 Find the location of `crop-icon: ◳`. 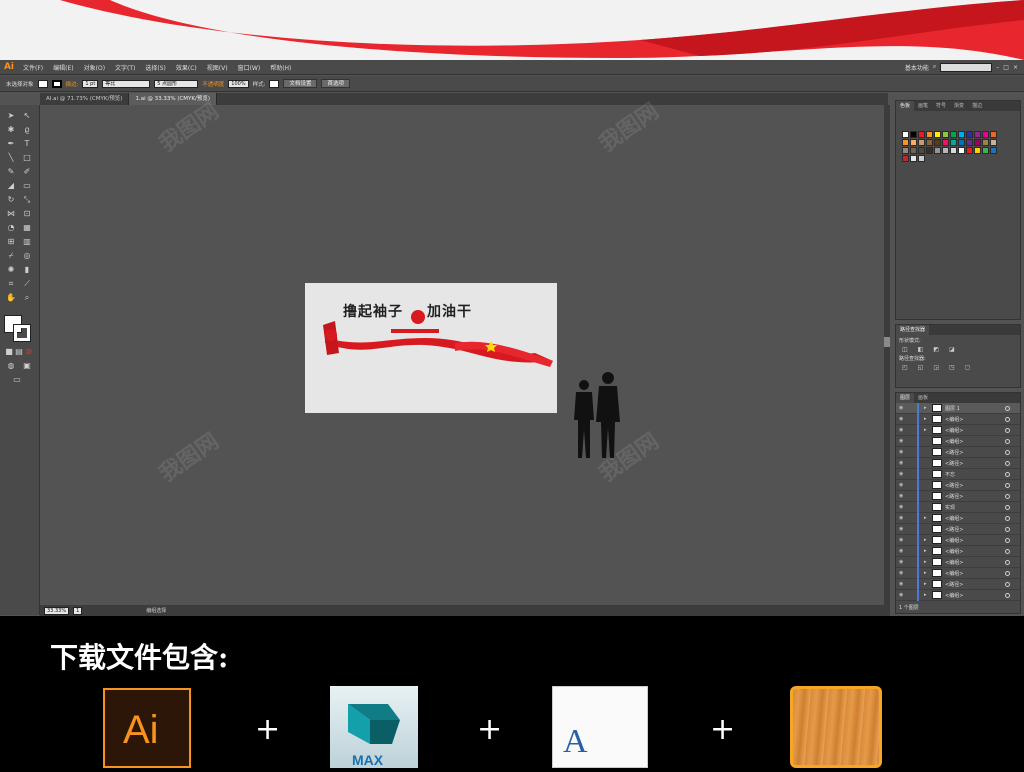

crop-icon: ◳ is located at coordinates (952, 367).